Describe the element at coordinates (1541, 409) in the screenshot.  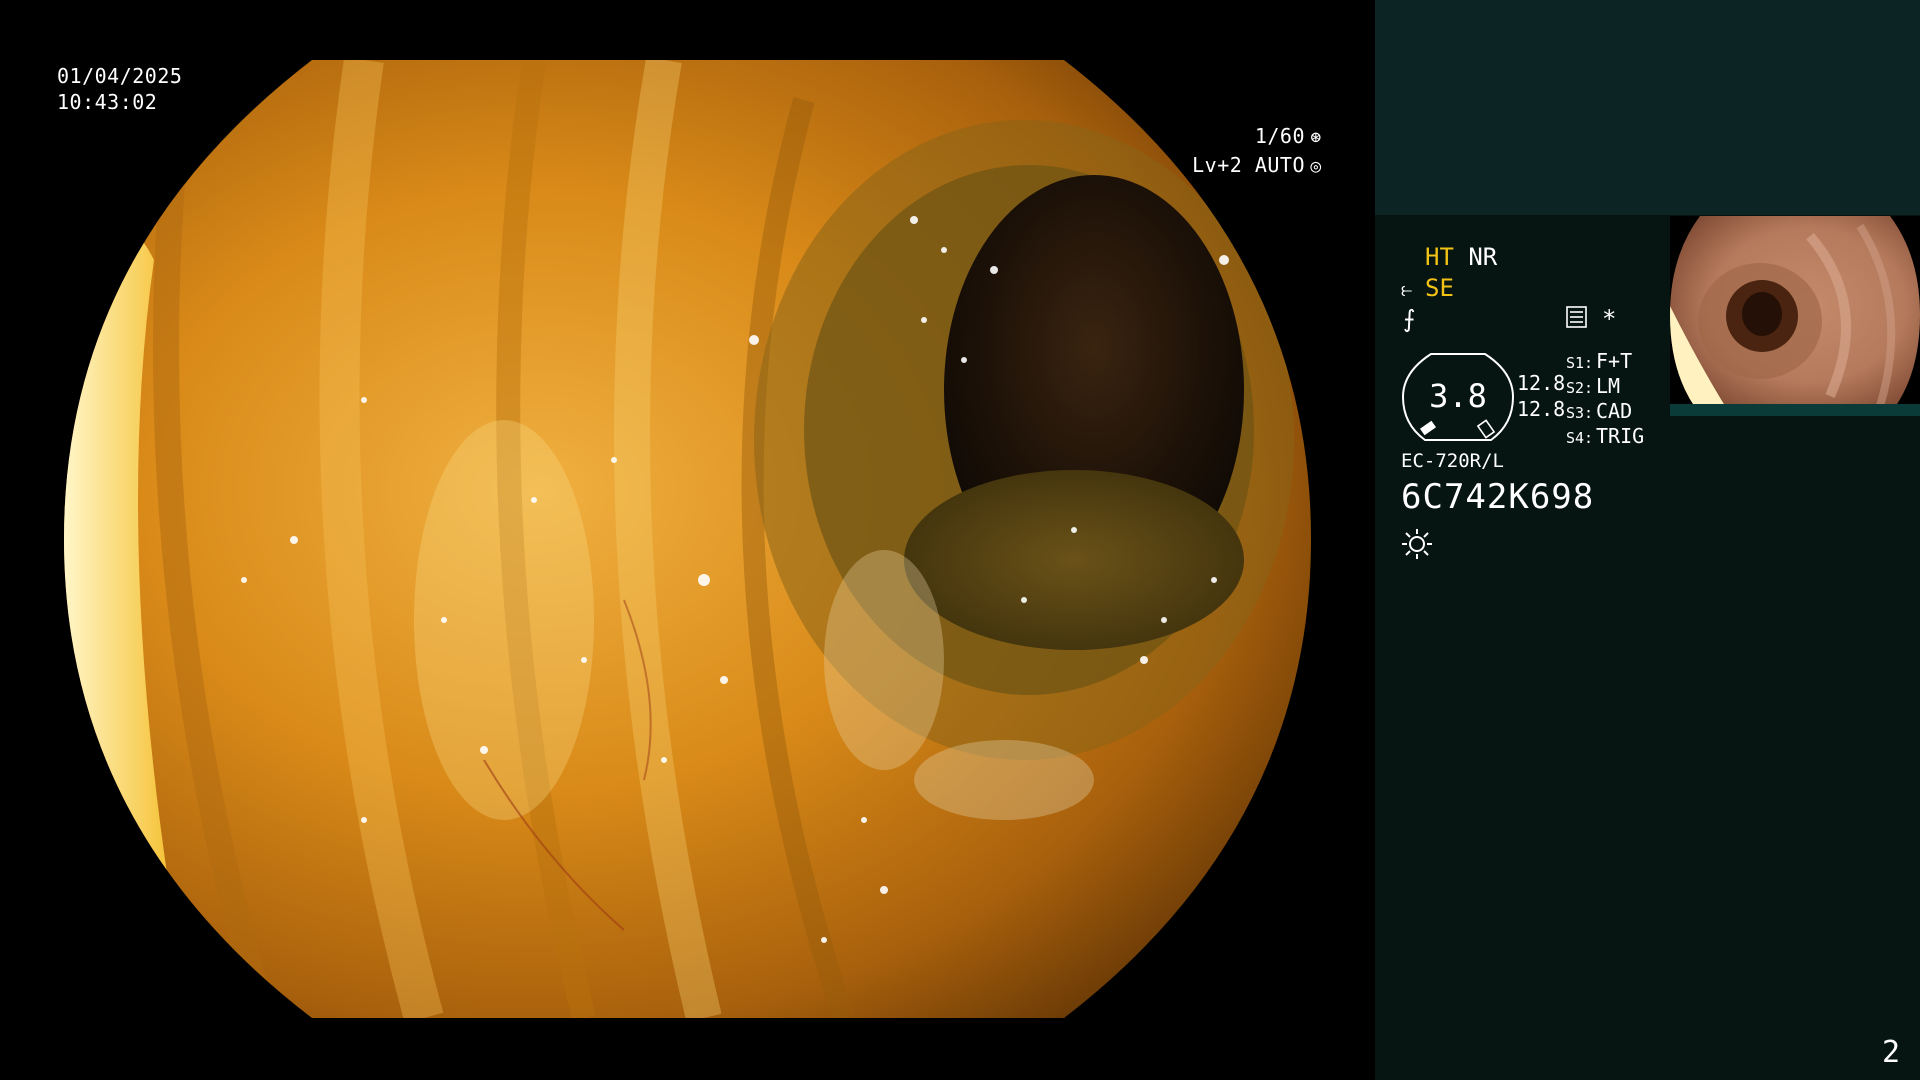
I see `gauge-reading-2: 12.8` at that location.